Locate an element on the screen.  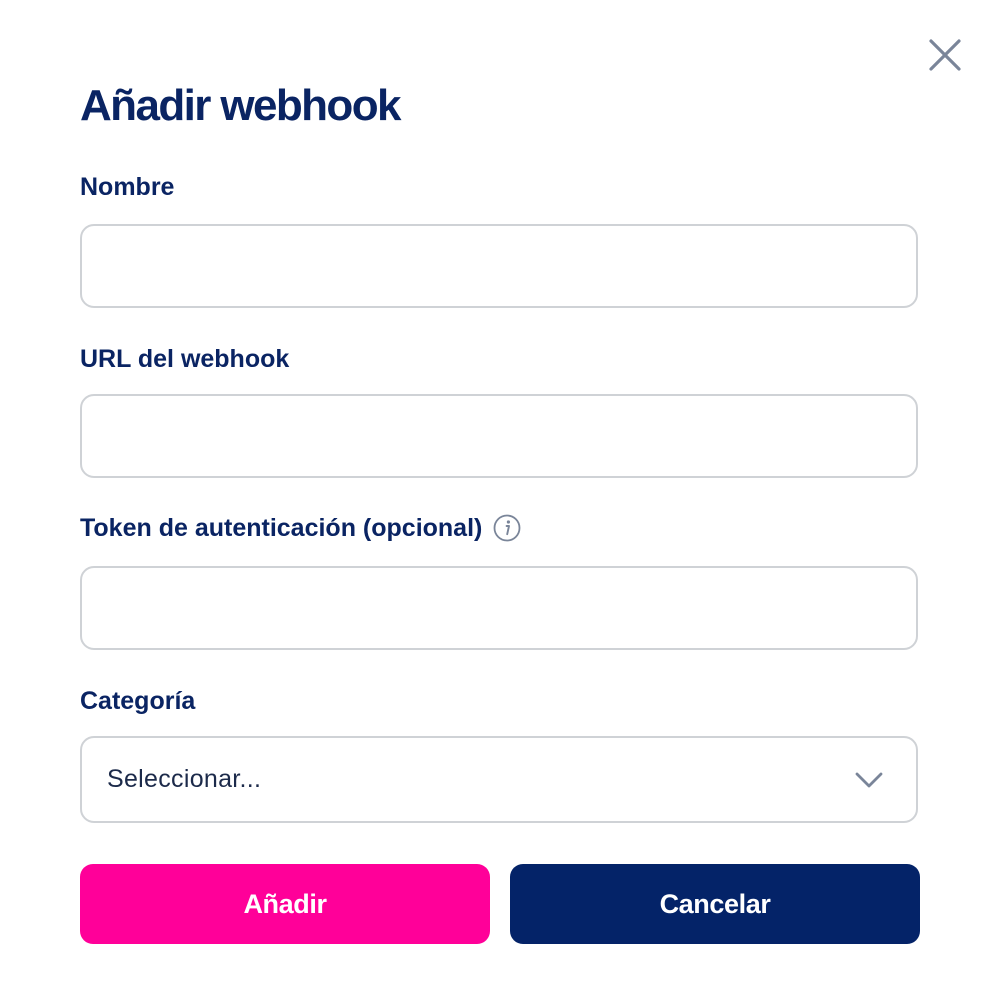
dialog-title: Añadir webhook is located at coordinates (240, 105).